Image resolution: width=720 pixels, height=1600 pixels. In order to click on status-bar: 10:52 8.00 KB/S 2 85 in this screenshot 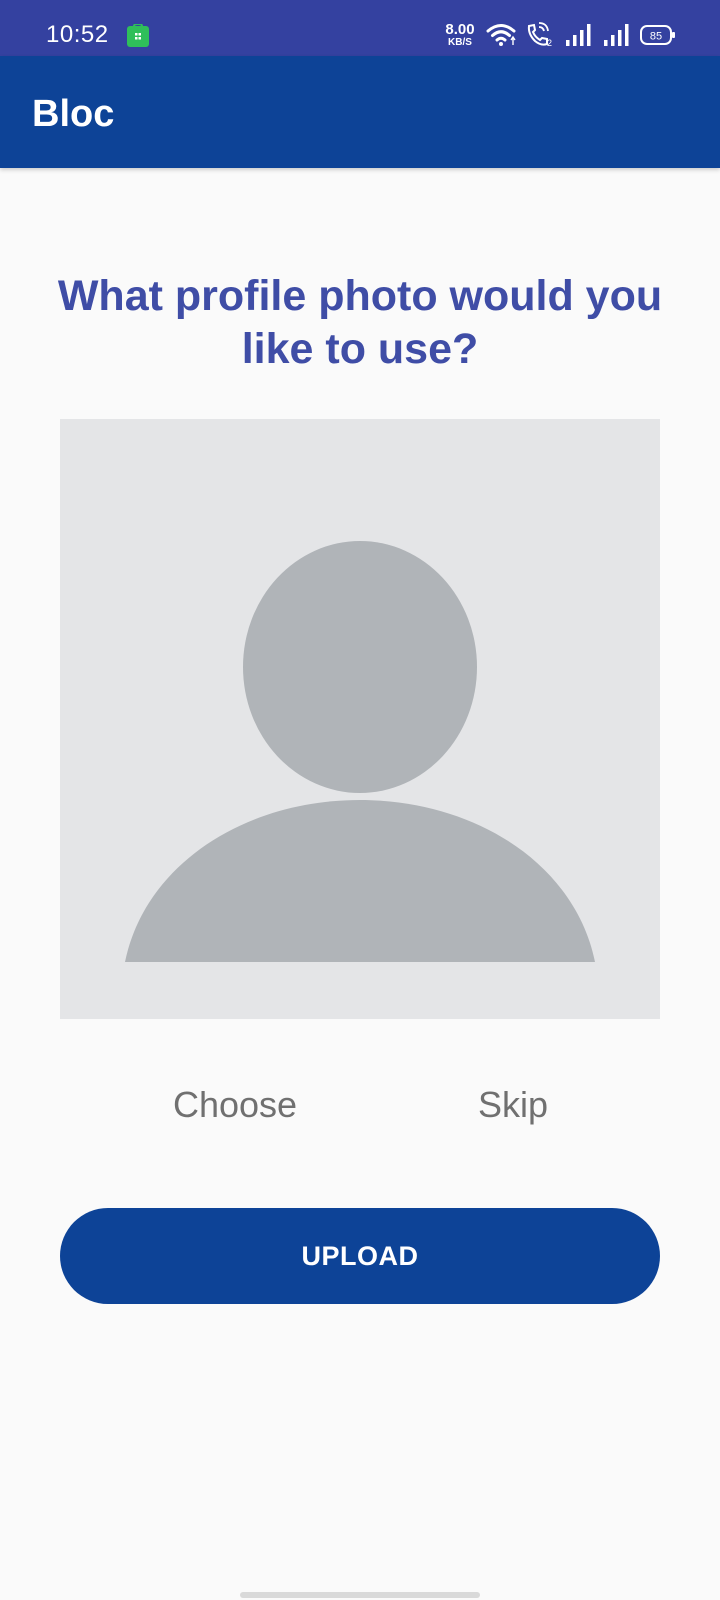, I will do `click(360, 28)`.